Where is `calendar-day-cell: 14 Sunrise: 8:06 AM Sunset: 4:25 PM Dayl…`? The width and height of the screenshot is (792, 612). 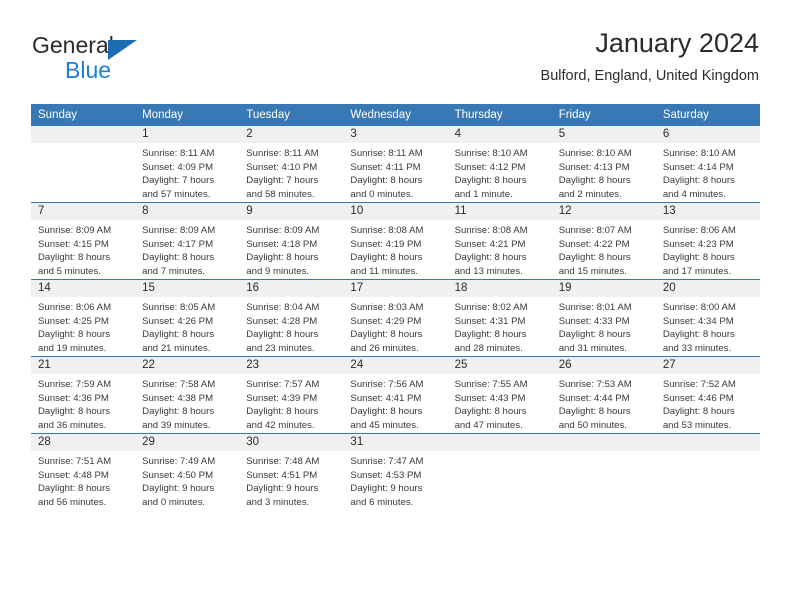 calendar-day-cell: 14 Sunrise: 8:06 AM Sunset: 4:25 PM Dayl… is located at coordinates (83, 318).